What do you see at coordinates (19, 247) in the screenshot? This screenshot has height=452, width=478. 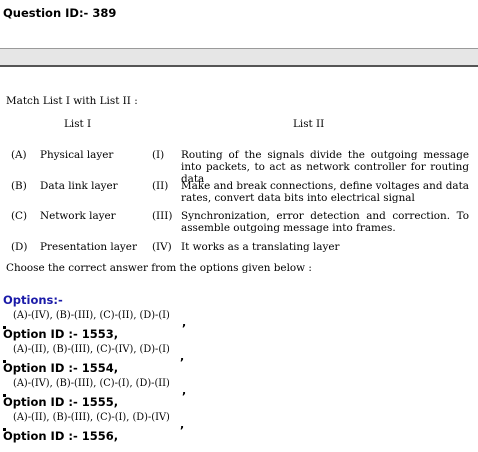 I see `row-letter: (D)` at bounding box center [19, 247].